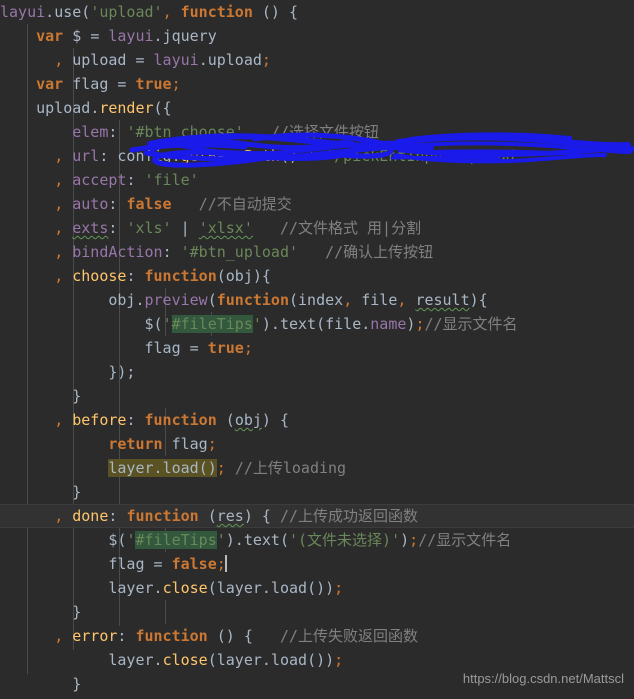  Describe the element at coordinates (317, 420) in the screenshot. I see `code-line: , before: function (obj) {` at that location.